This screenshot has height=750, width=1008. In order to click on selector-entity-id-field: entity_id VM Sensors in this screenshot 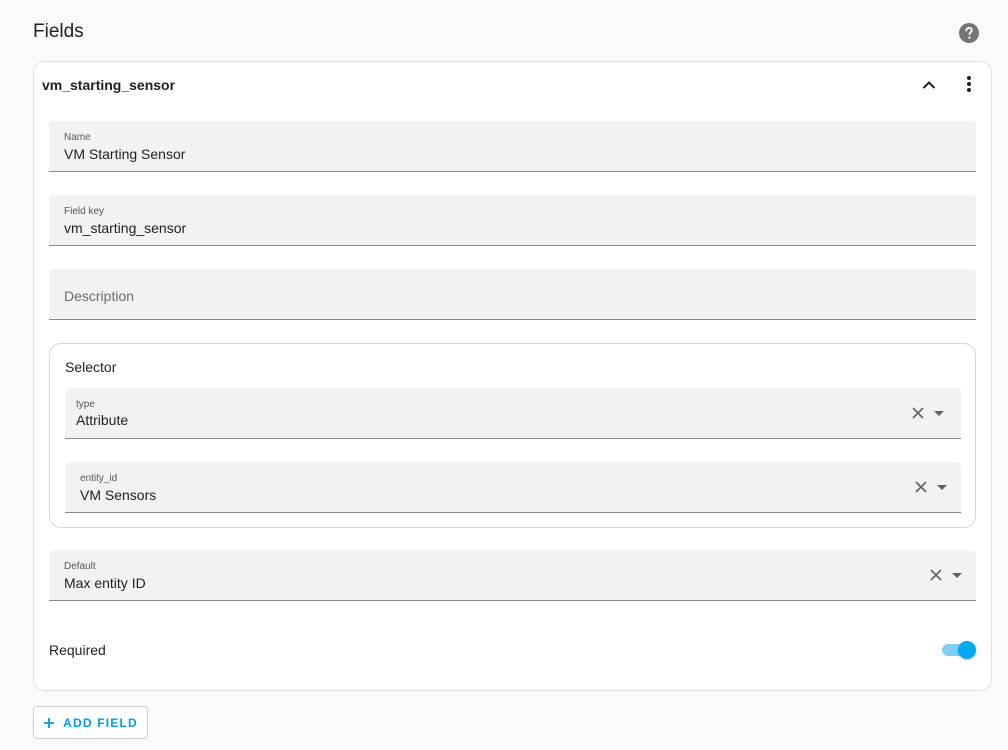, I will do `click(513, 487)`.